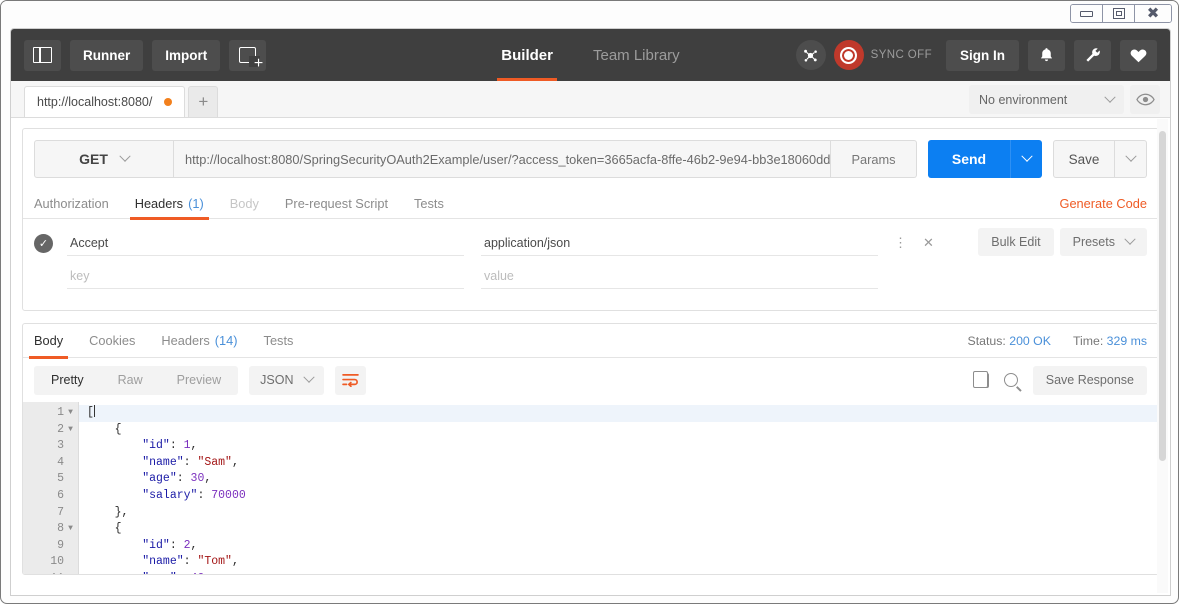 The image size is (1179, 604). What do you see at coordinates (67, 380) in the screenshot?
I see `view-mode-pretty: Pretty` at bounding box center [67, 380].